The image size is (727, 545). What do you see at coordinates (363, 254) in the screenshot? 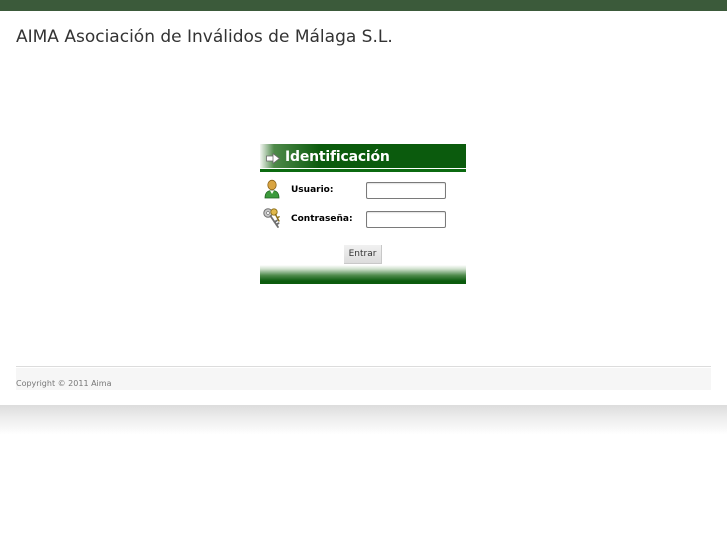
I see `enter-button: Entrar` at bounding box center [363, 254].